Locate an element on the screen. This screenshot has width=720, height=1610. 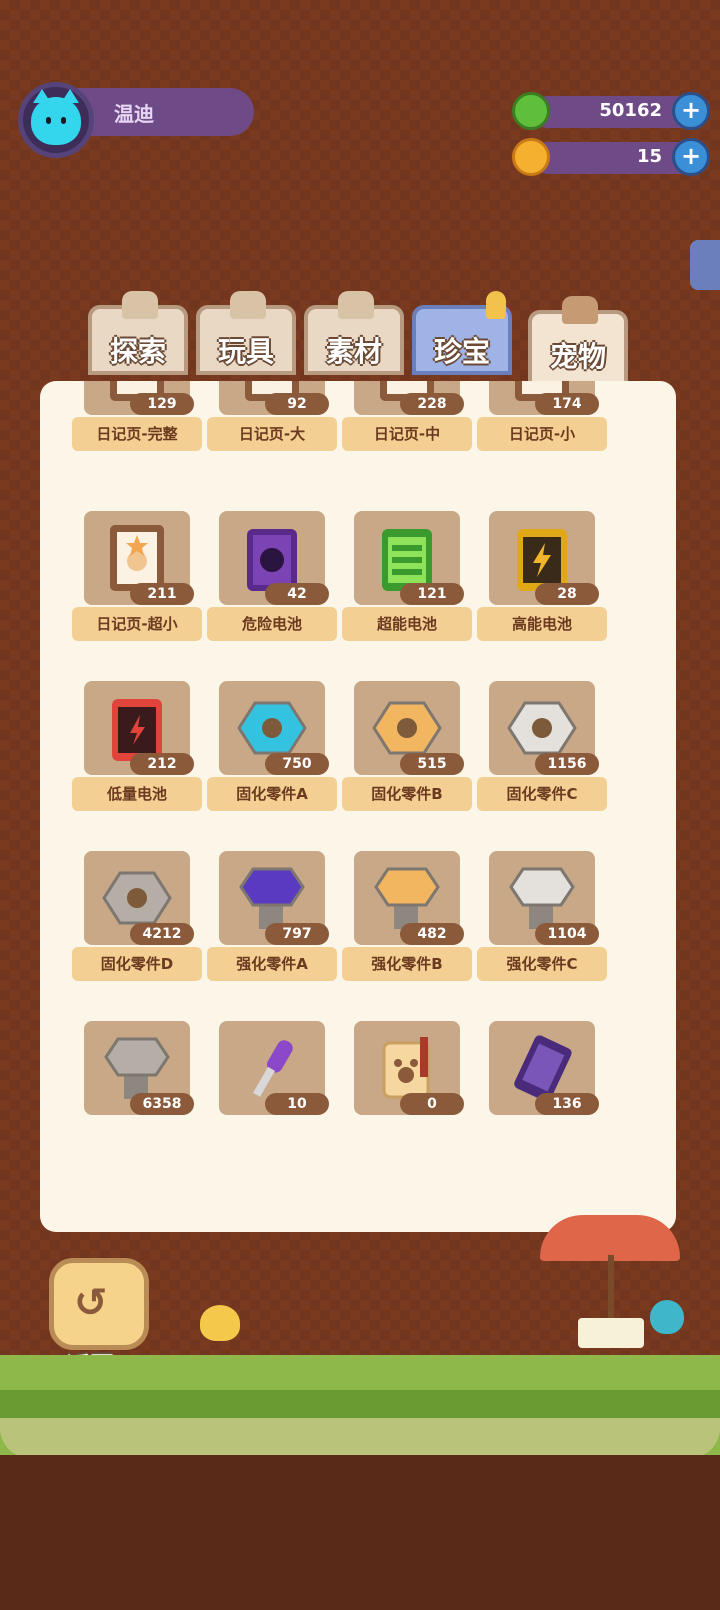
sleeping-pet-icon is located at coordinates (667, 1317).